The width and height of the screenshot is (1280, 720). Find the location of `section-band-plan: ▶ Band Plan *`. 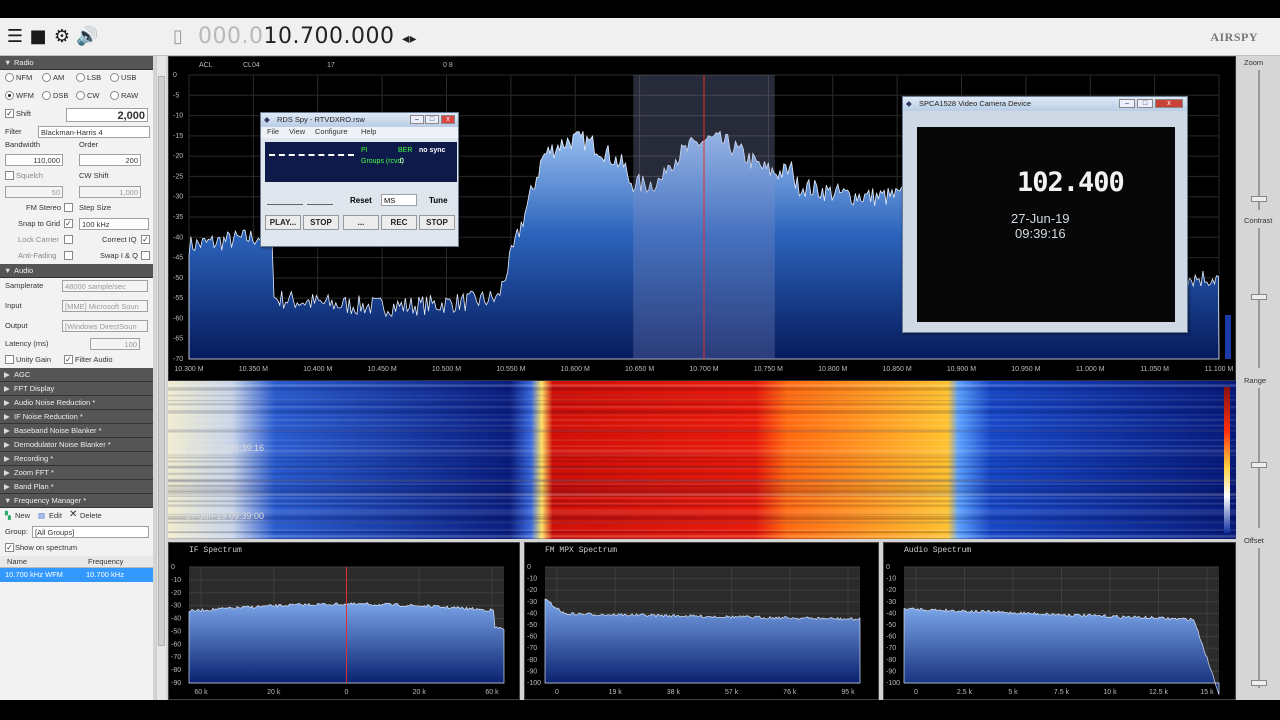

section-band-plan: ▶ Band Plan * is located at coordinates (76, 487).